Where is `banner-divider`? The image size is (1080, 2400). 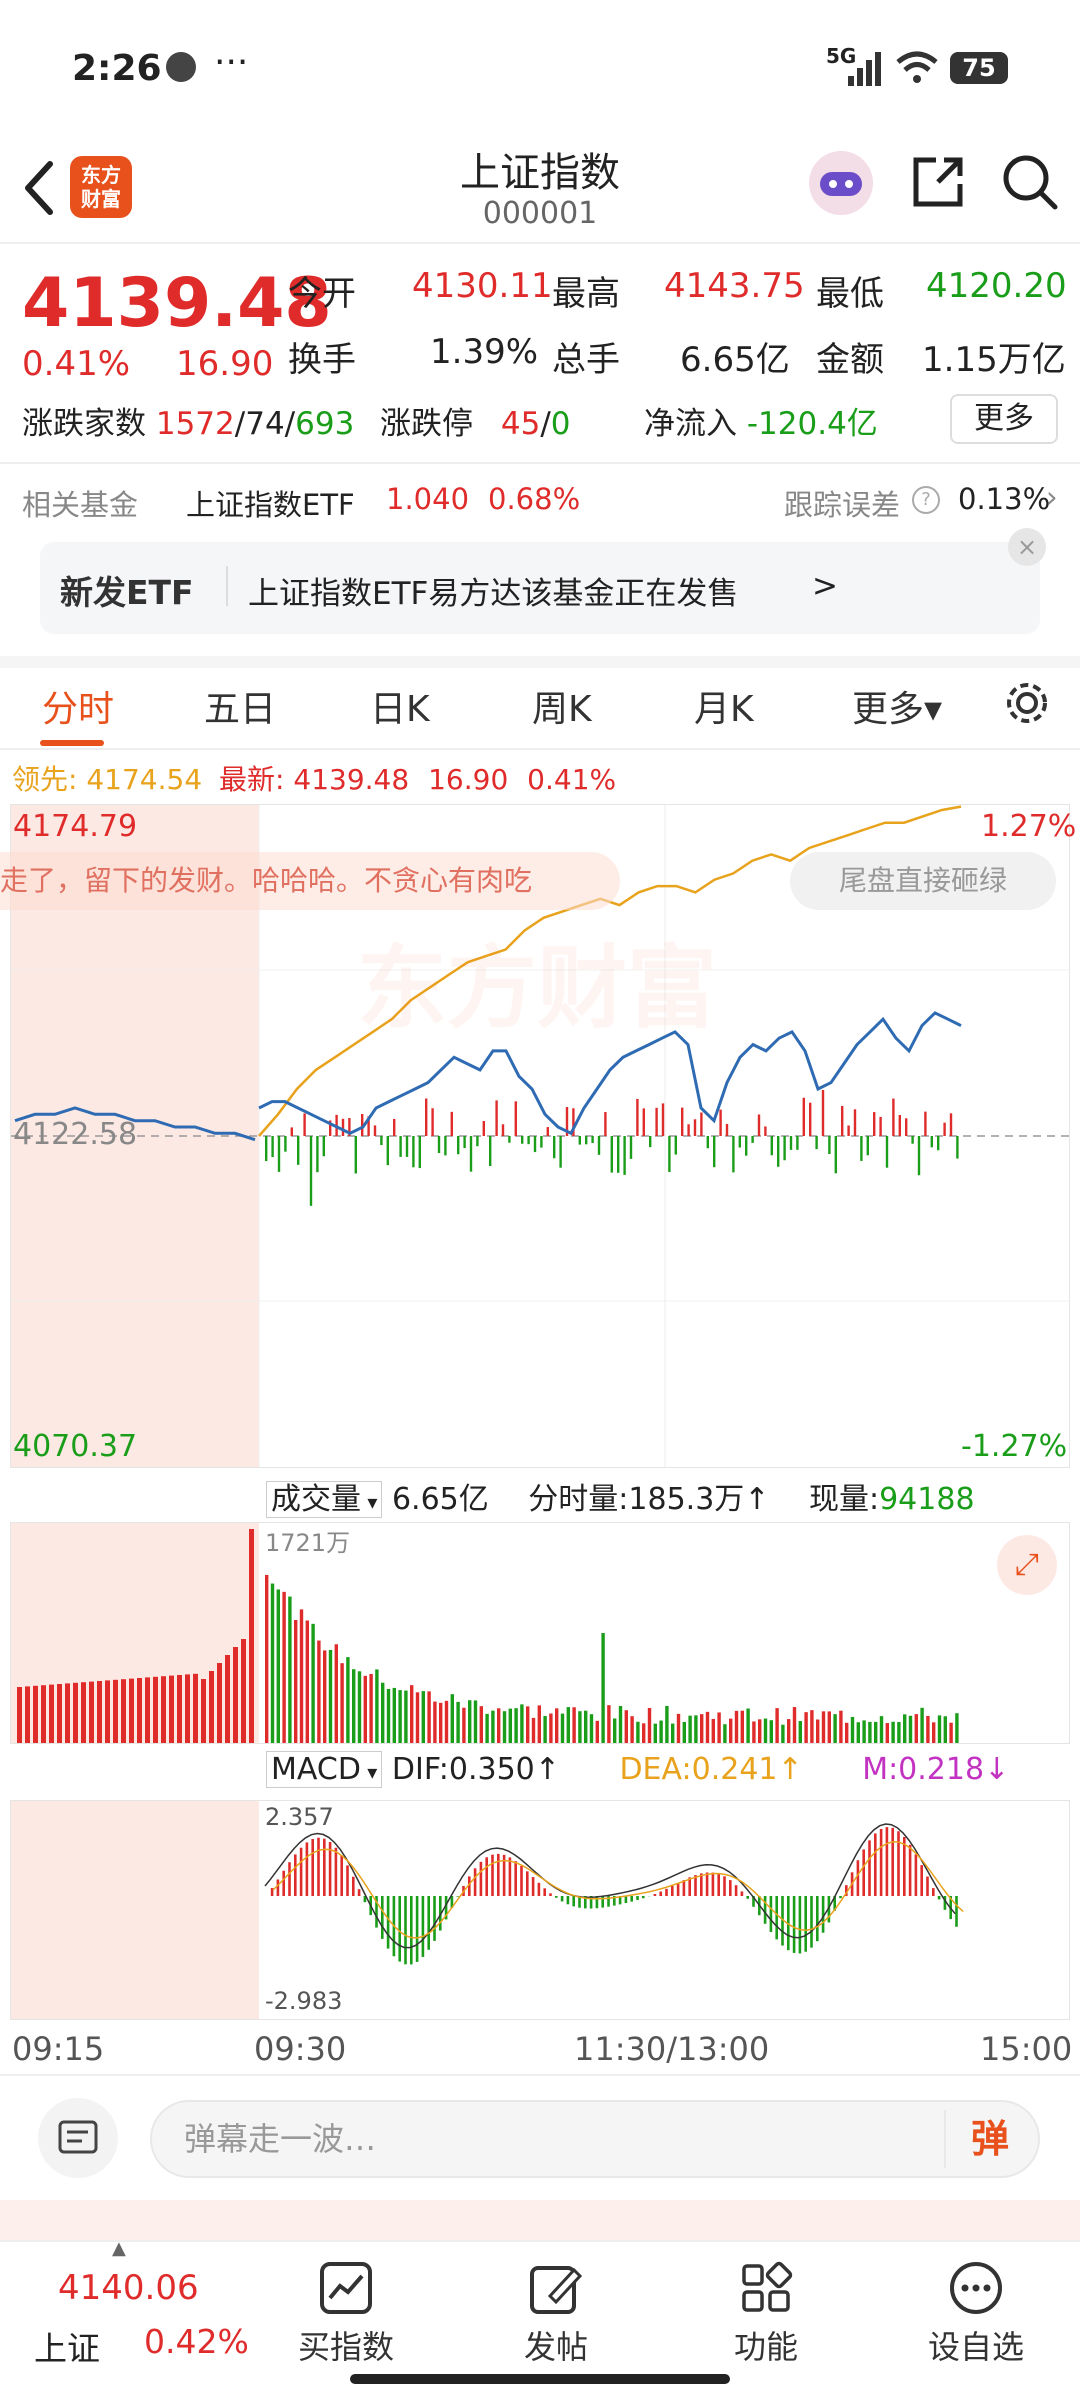 banner-divider is located at coordinates (227, 586).